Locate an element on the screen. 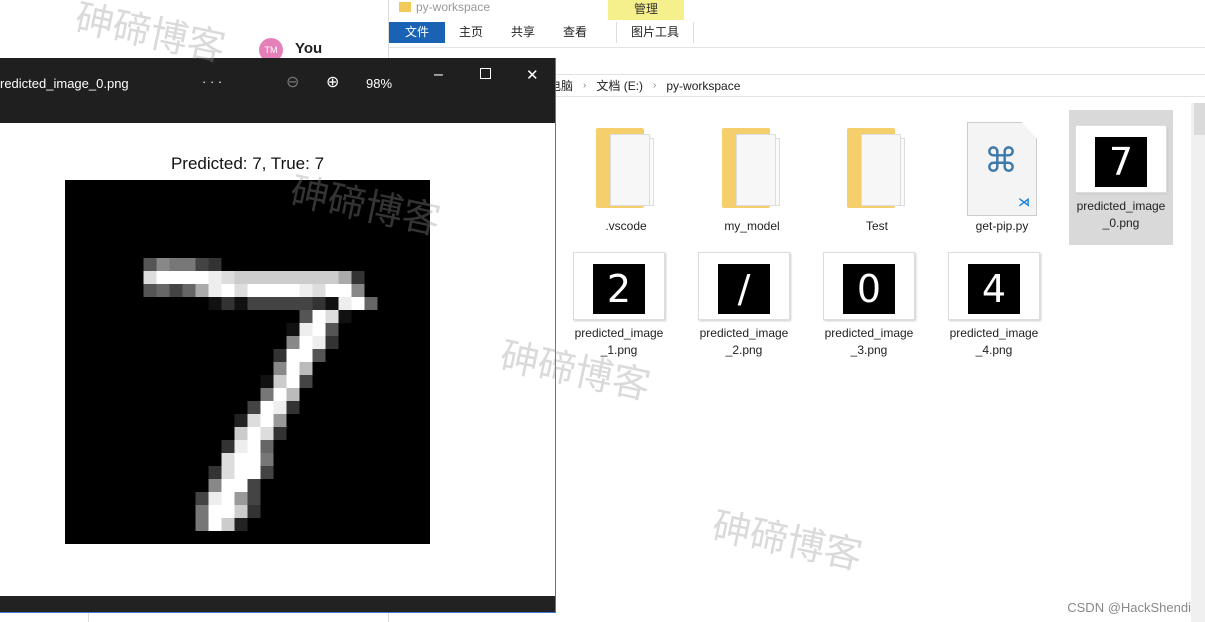 This screenshot has height=622, width=1205. tab-picture-tools: 图片工具 is located at coordinates (655, 32).